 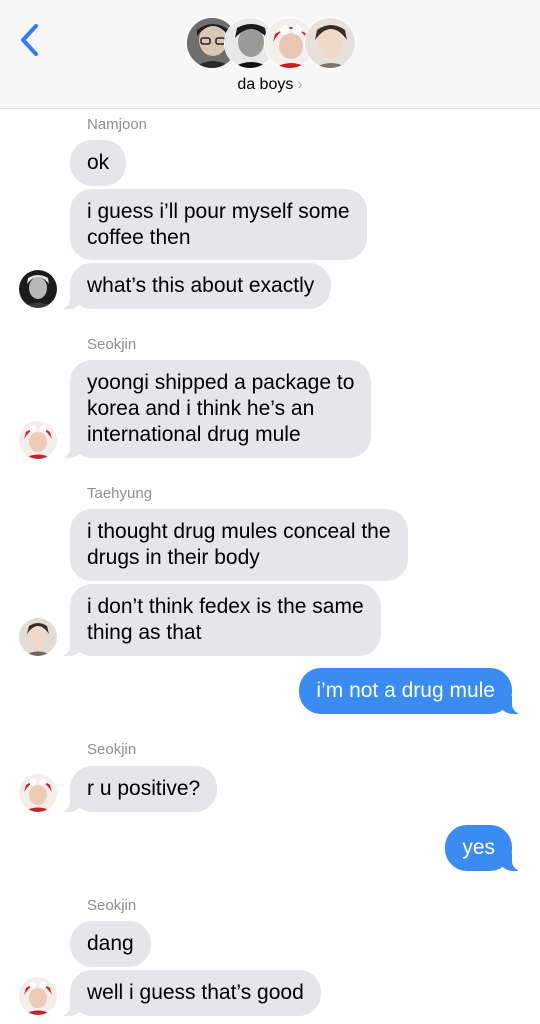 I want to click on group-avatars, so click(x=271, y=44).